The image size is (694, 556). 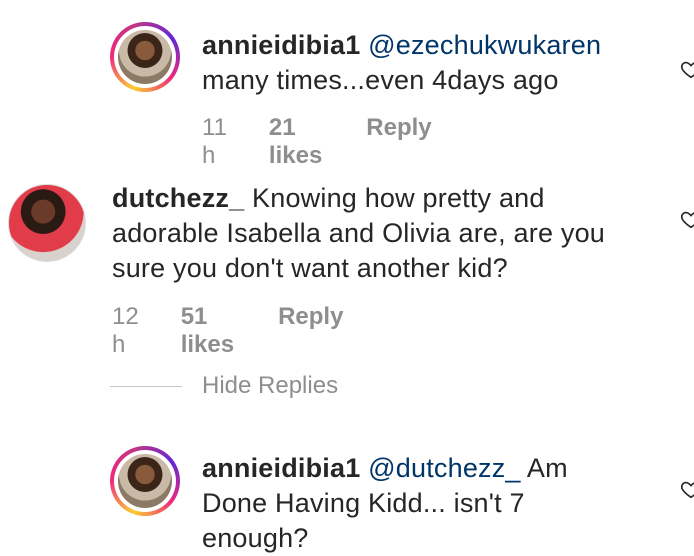 I want to click on comment-meta: 12 h 51 likes Reply, so click(x=227, y=331).